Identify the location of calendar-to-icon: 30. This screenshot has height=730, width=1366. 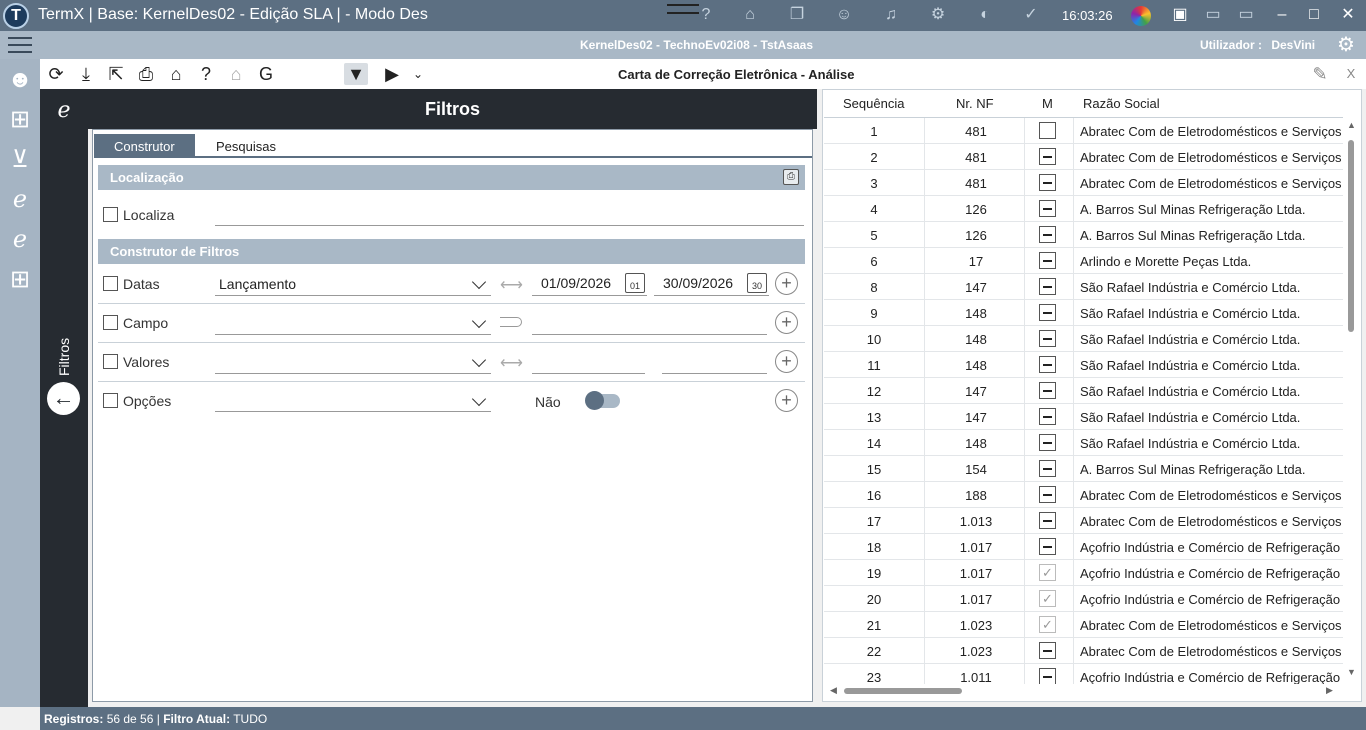
(757, 283).